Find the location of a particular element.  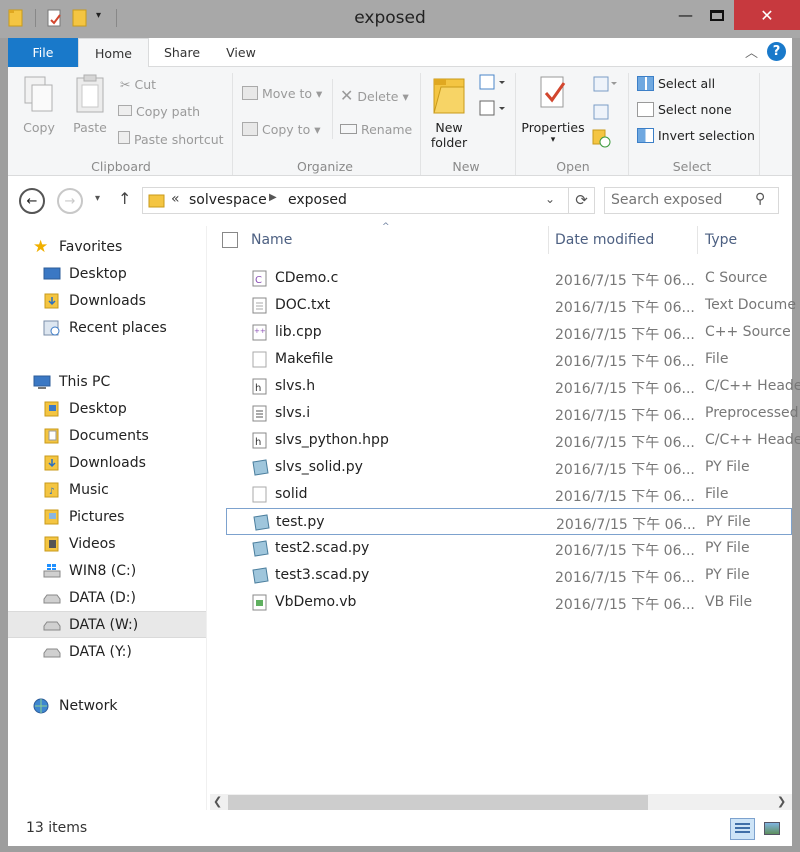

column-name: Name is located at coordinates (271, 240).